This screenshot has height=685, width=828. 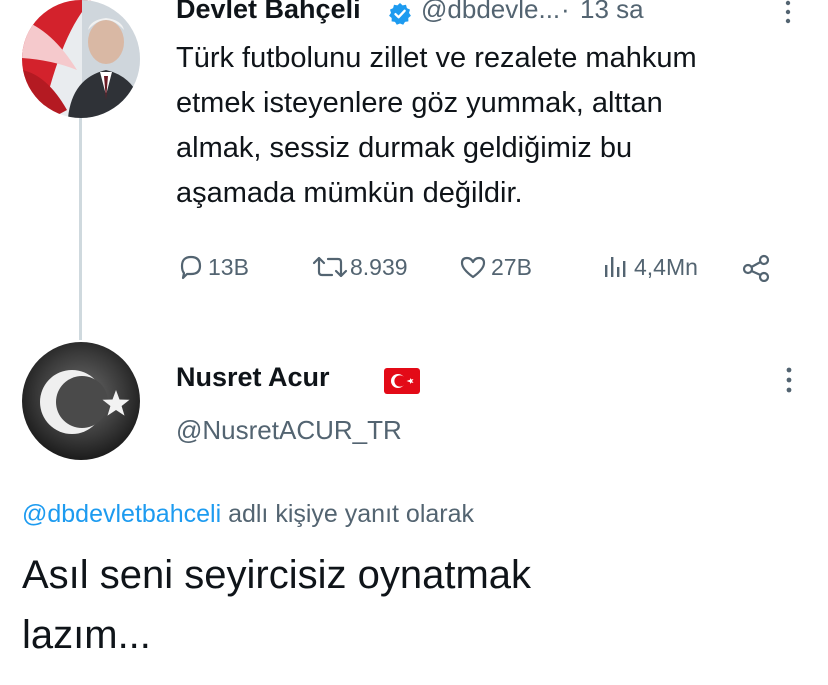 I want to click on retweet-icon, so click(x=330, y=267).